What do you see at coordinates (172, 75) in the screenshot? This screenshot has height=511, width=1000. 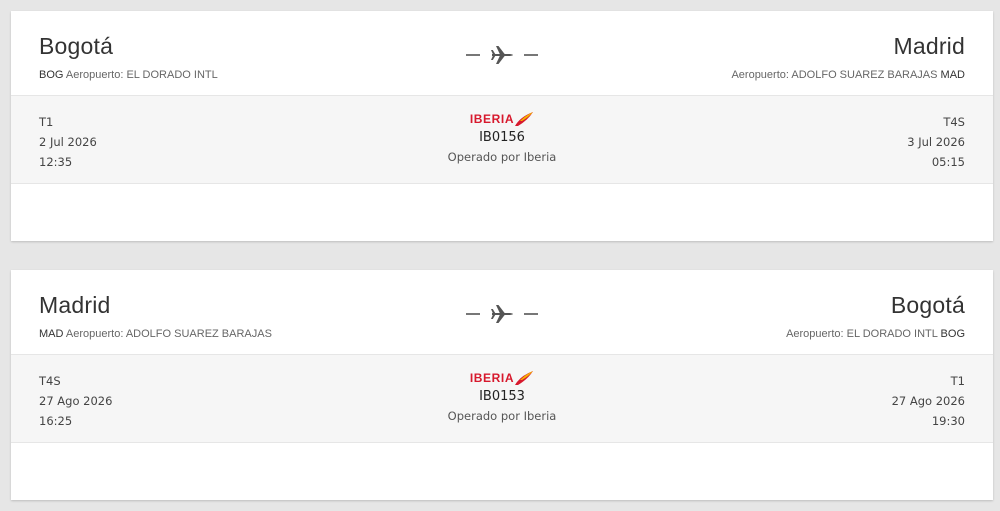 I see `origin-airport-name: EL DORADO INTL` at bounding box center [172, 75].